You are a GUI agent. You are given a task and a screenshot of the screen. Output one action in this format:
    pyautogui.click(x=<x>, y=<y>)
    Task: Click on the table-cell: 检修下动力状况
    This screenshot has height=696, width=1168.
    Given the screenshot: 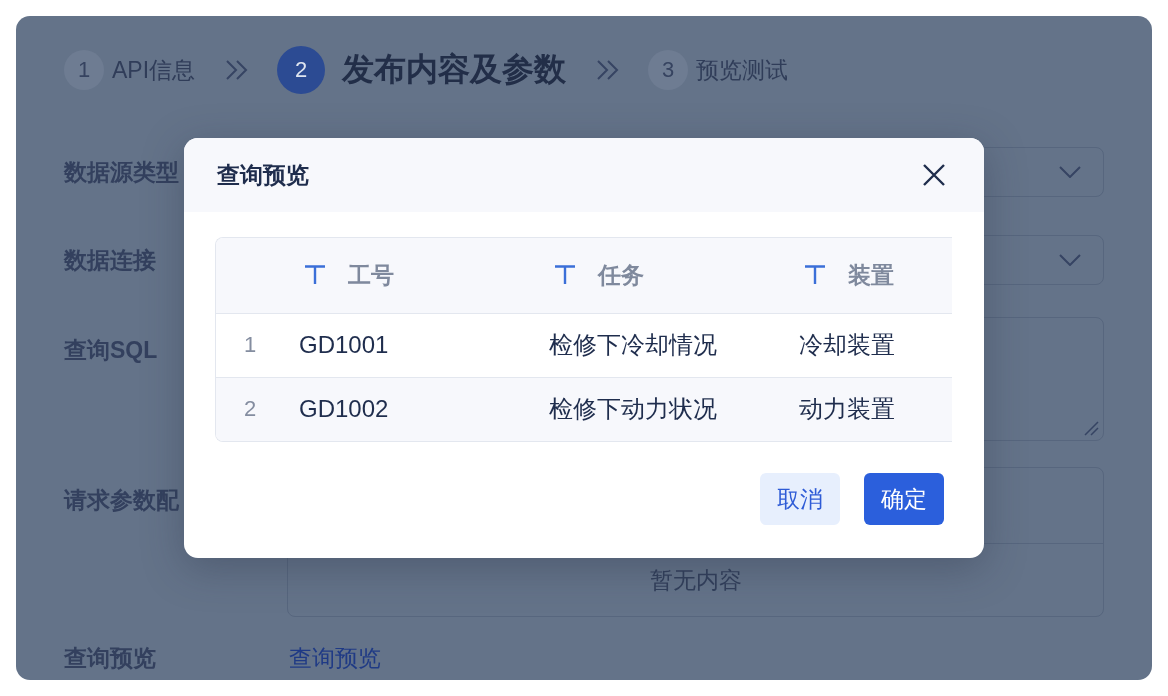 What is the action you would take?
    pyautogui.click(x=633, y=409)
    